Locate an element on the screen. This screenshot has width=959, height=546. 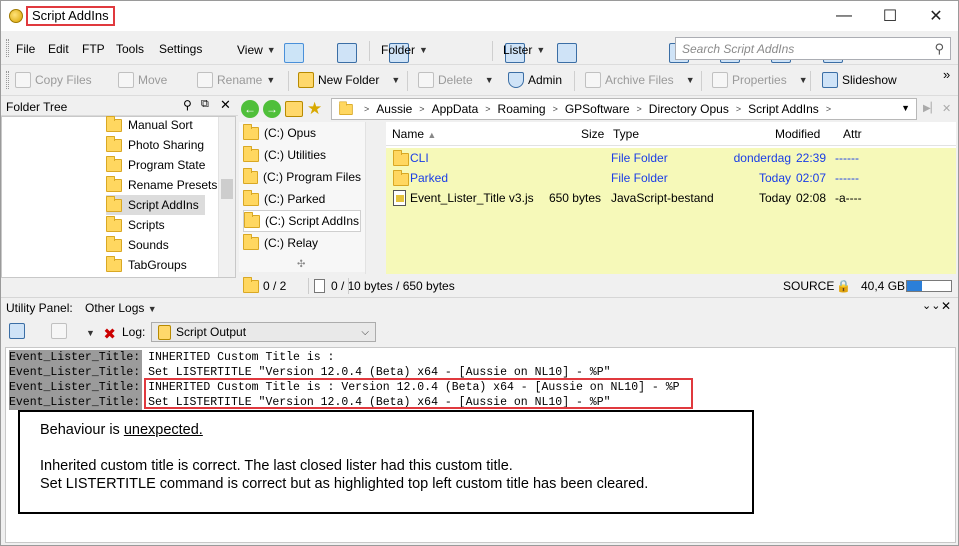
rename-button: Rename ▼ is located at coordinates (236, 80).